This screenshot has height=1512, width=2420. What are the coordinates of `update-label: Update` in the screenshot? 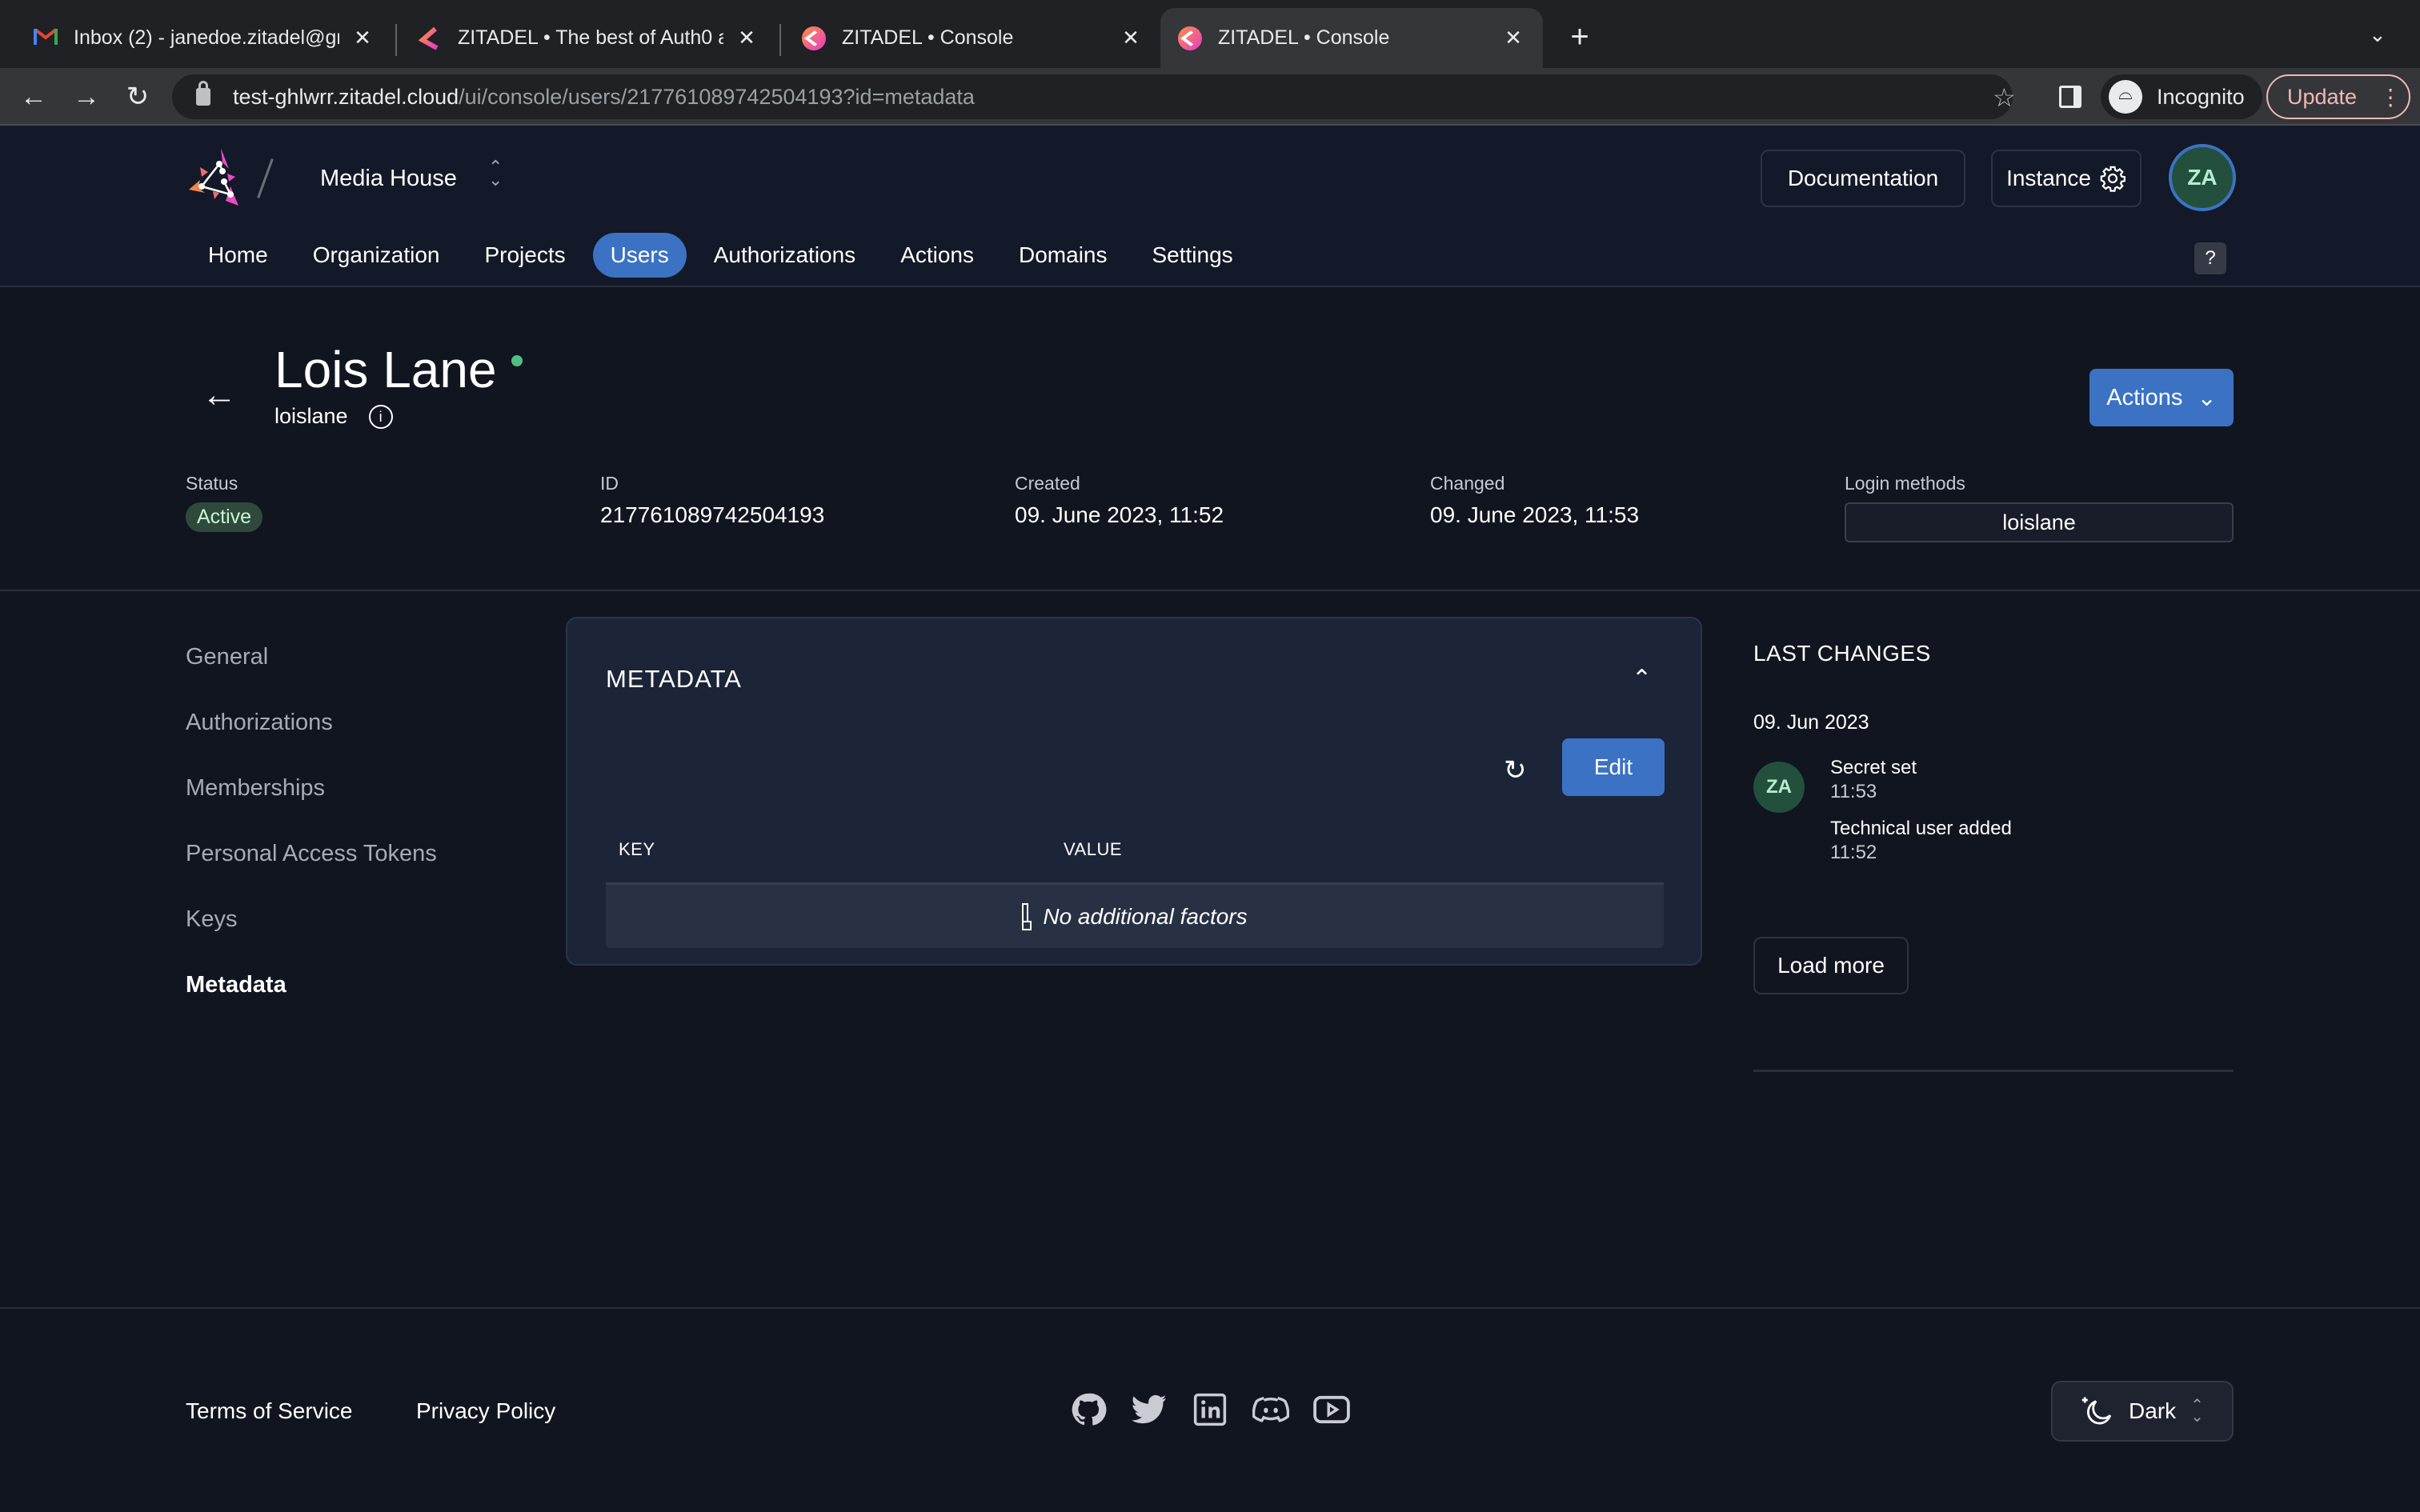 It's located at (2322, 96).